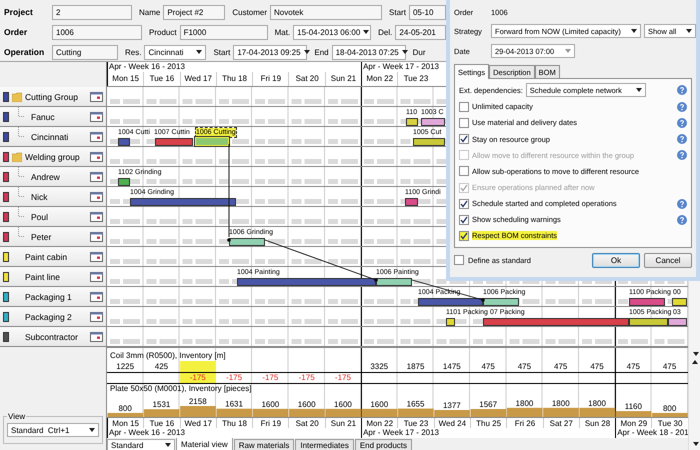 The height and width of the screenshot is (450, 700). I want to click on resource-row: Fanuc, so click(53, 117).